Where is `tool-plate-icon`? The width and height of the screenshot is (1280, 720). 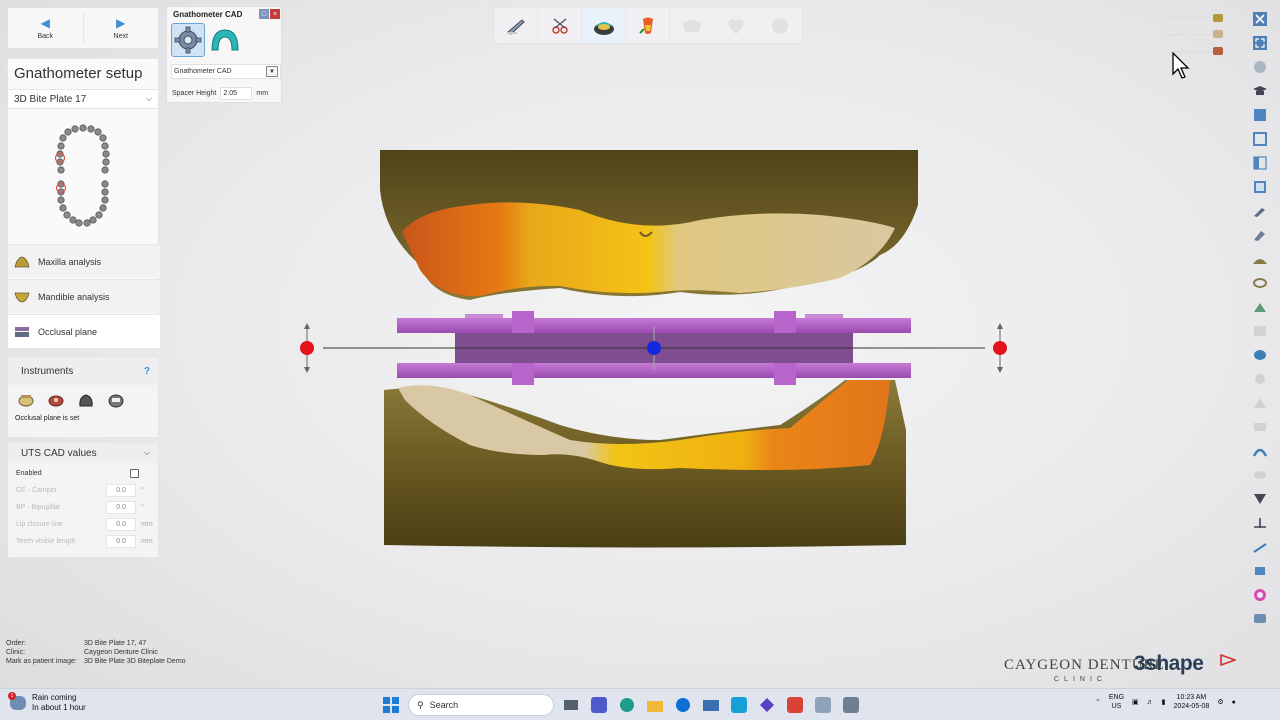 tool-plate-icon is located at coordinates (26, 400).